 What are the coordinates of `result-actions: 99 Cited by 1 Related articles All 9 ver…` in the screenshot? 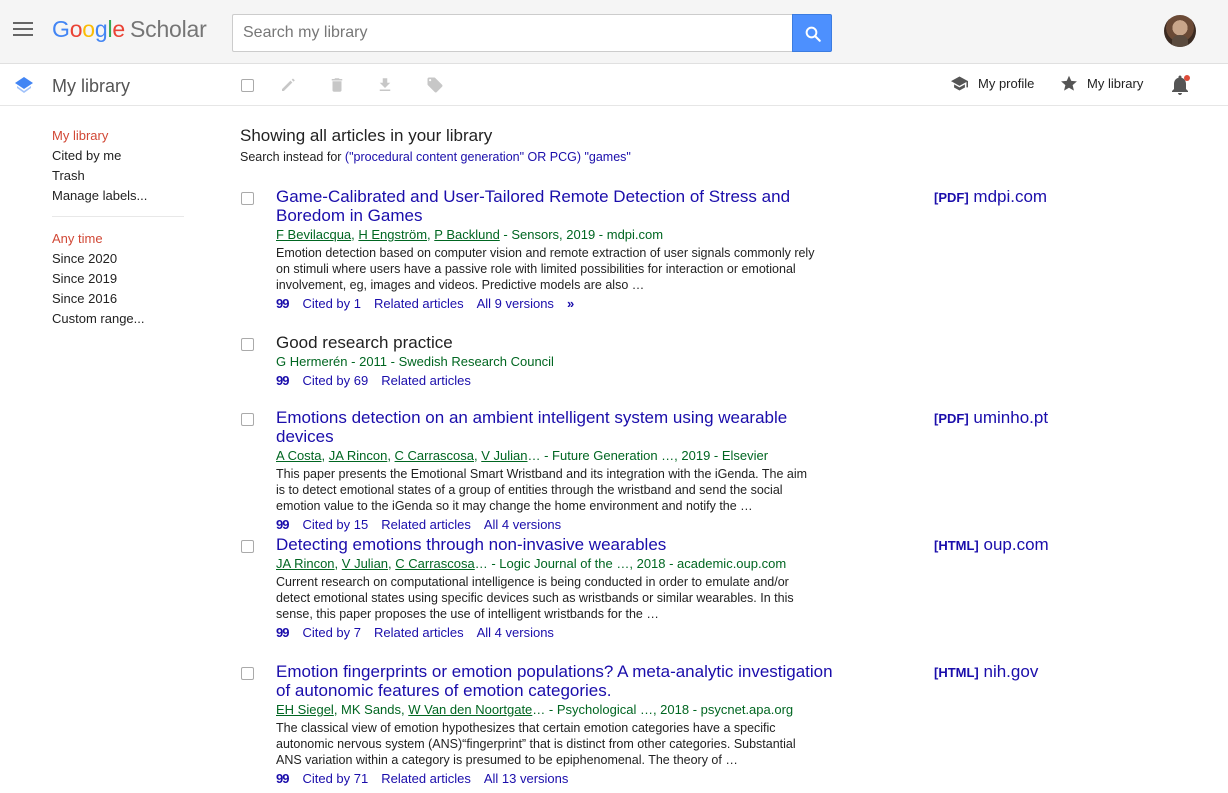 It's located at (561, 304).